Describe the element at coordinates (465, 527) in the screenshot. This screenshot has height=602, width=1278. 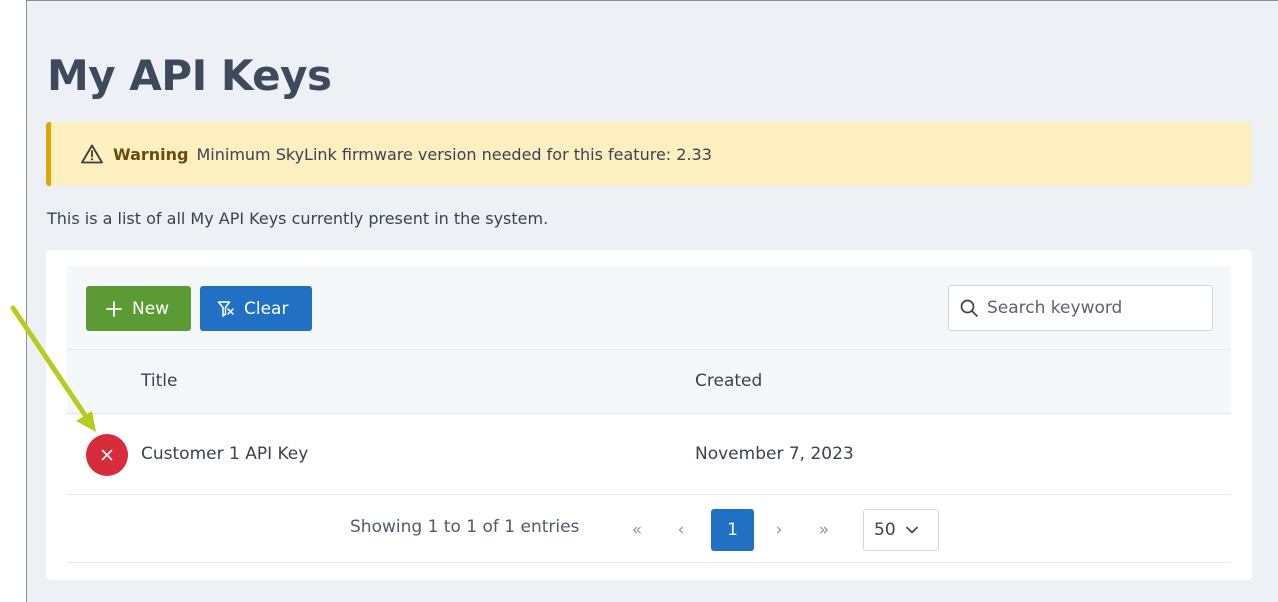
I see `pagination-info: Showing 1 to 1 of 1 entries` at that location.